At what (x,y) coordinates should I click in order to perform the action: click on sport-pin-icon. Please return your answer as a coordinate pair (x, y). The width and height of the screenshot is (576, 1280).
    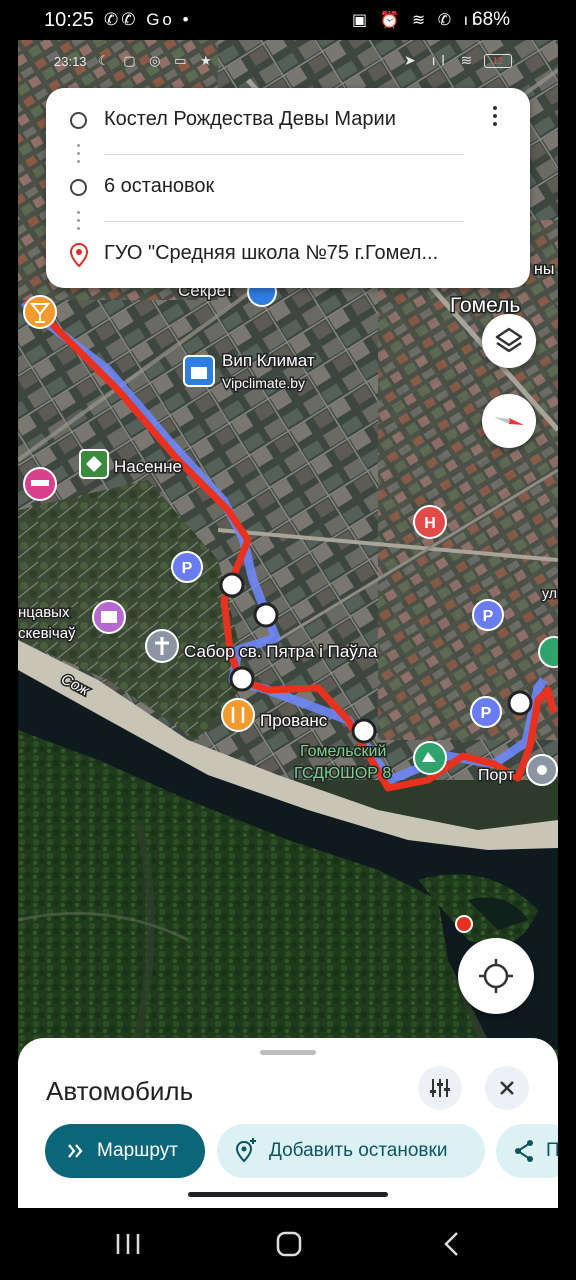
    Looking at the image, I should click on (430, 758).